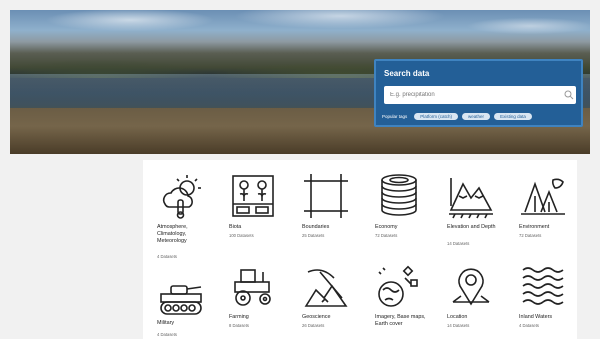 Image resolution: width=600 pixels, height=339 pixels. Describe the element at coordinates (543, 286) in the screenshot. I see `waves-icon` at that location.